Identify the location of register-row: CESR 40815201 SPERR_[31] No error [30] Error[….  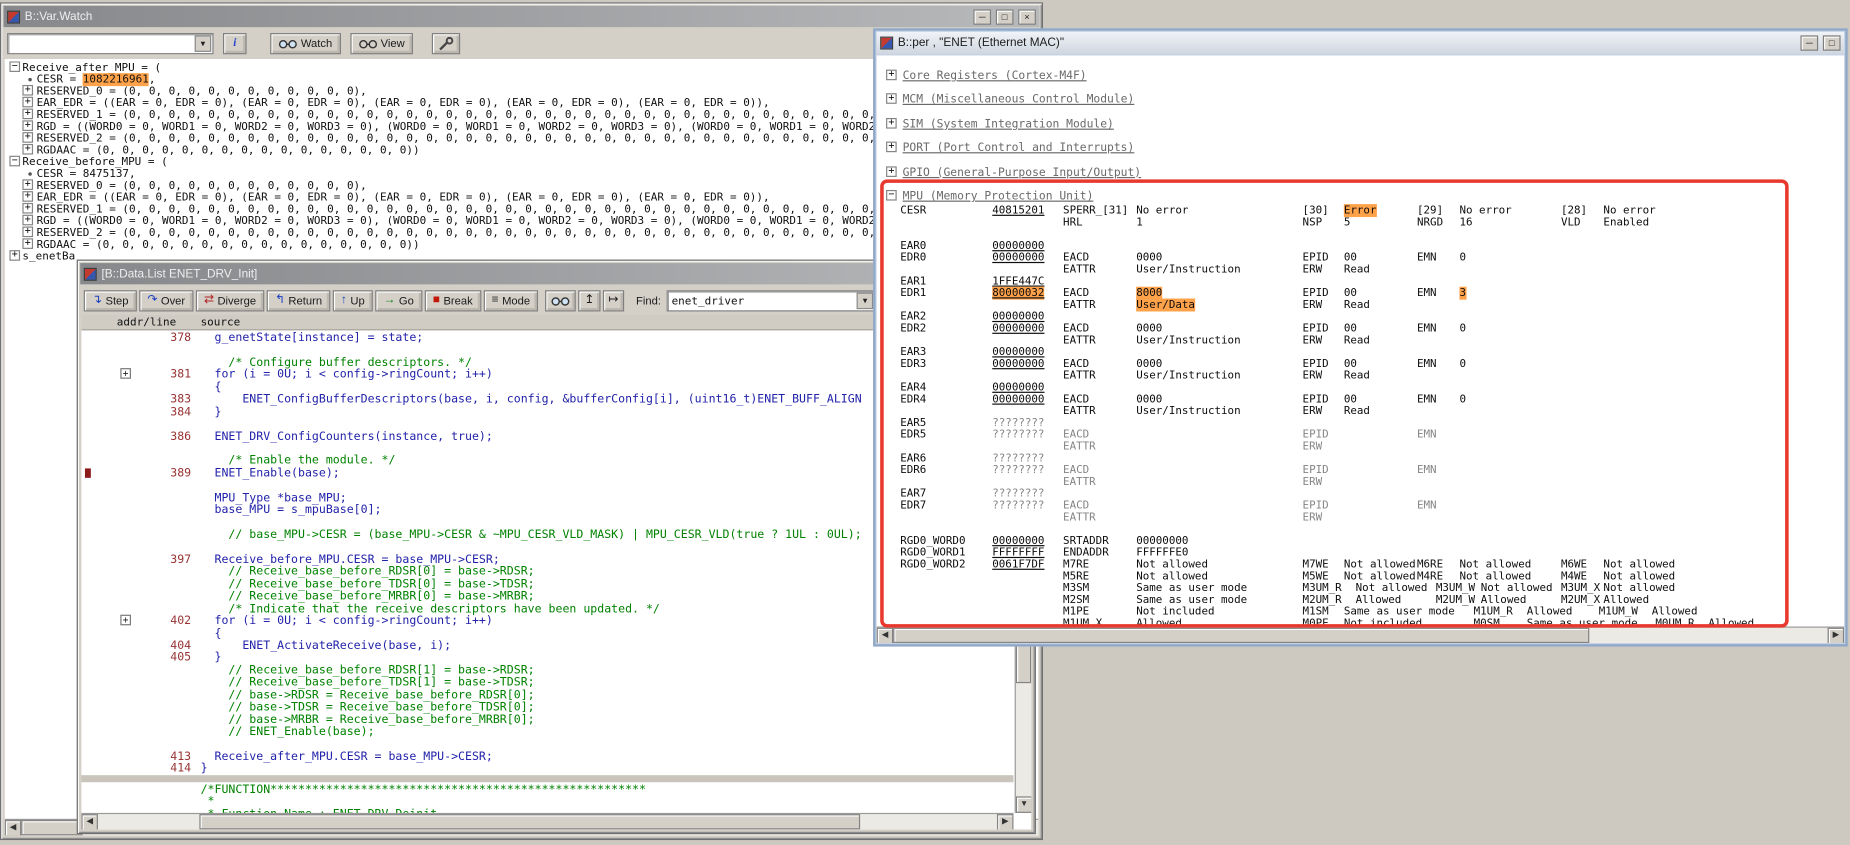
(1360, 211).